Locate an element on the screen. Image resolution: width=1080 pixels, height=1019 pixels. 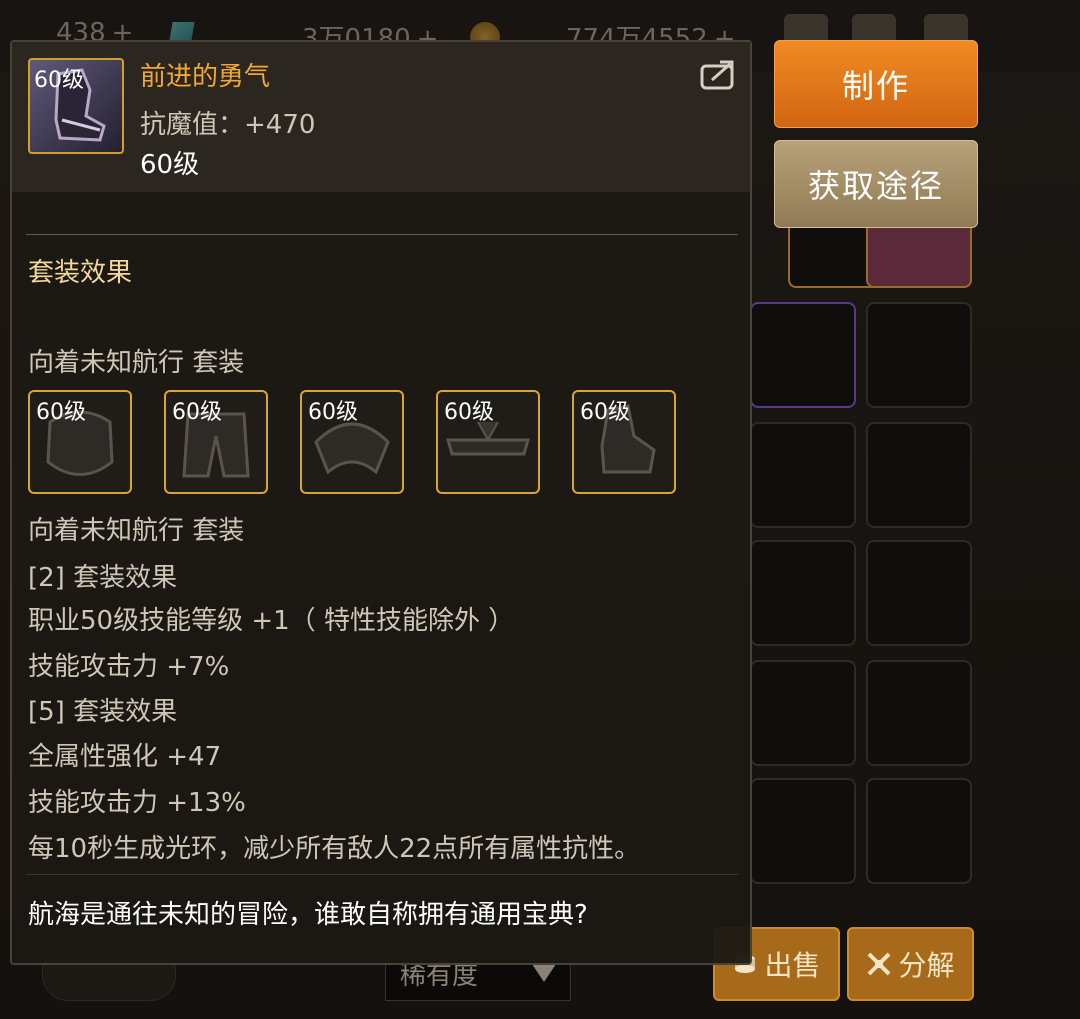
item-name: 前进的勇气 is located at coordinates (205, 77).